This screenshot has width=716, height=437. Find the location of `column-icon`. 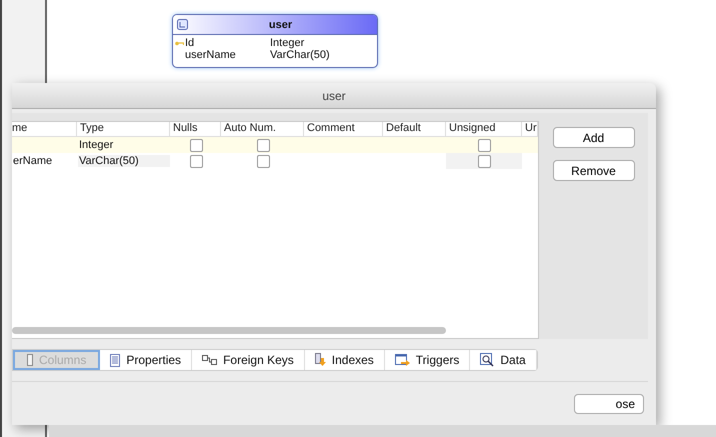

column-icon is located at coordinates (30, 360).